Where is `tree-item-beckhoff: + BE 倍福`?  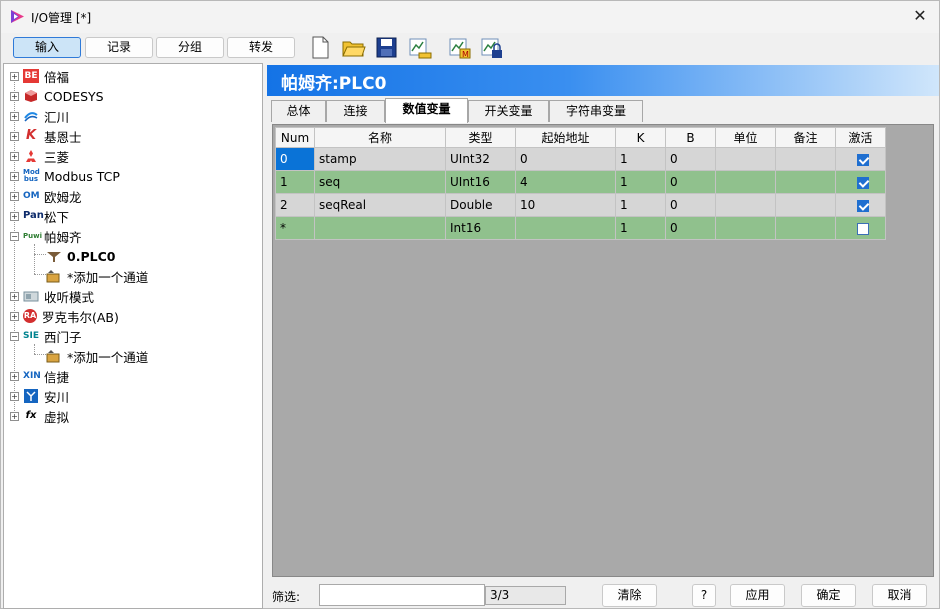
tree-item-beckhoff: + BE 倍福 is located at coordinates (39, 76).